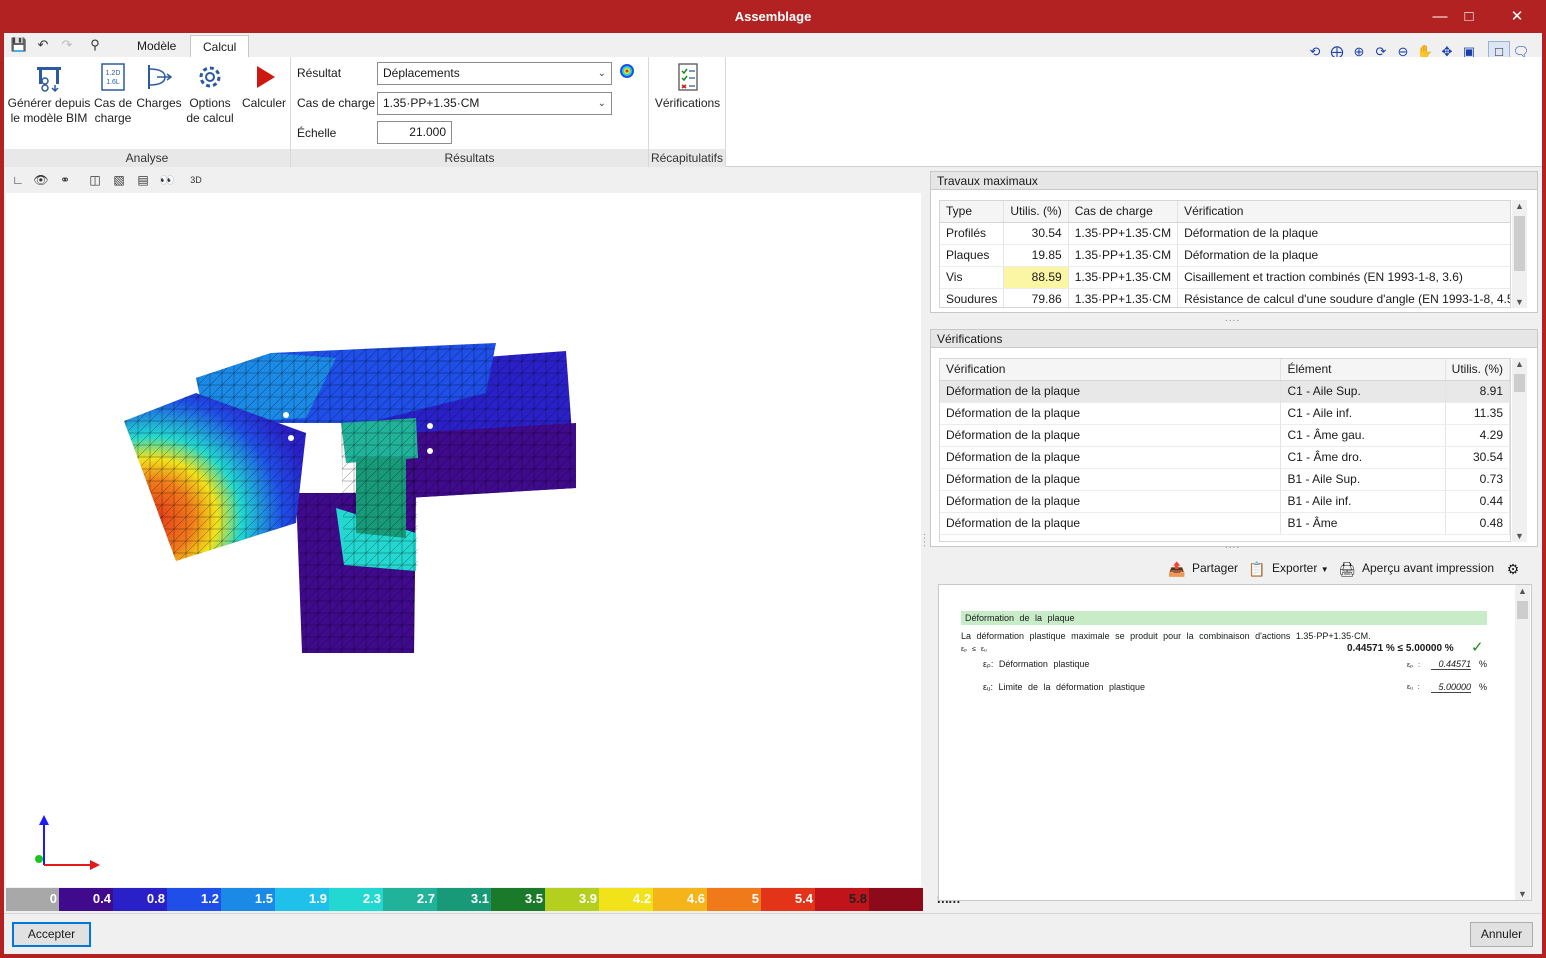 The image size is (1546, 958). What do you see at coordinates (156, 46) in the screenshot?
I see `tab-modele: Modèle` at bounding box center [156, 46].